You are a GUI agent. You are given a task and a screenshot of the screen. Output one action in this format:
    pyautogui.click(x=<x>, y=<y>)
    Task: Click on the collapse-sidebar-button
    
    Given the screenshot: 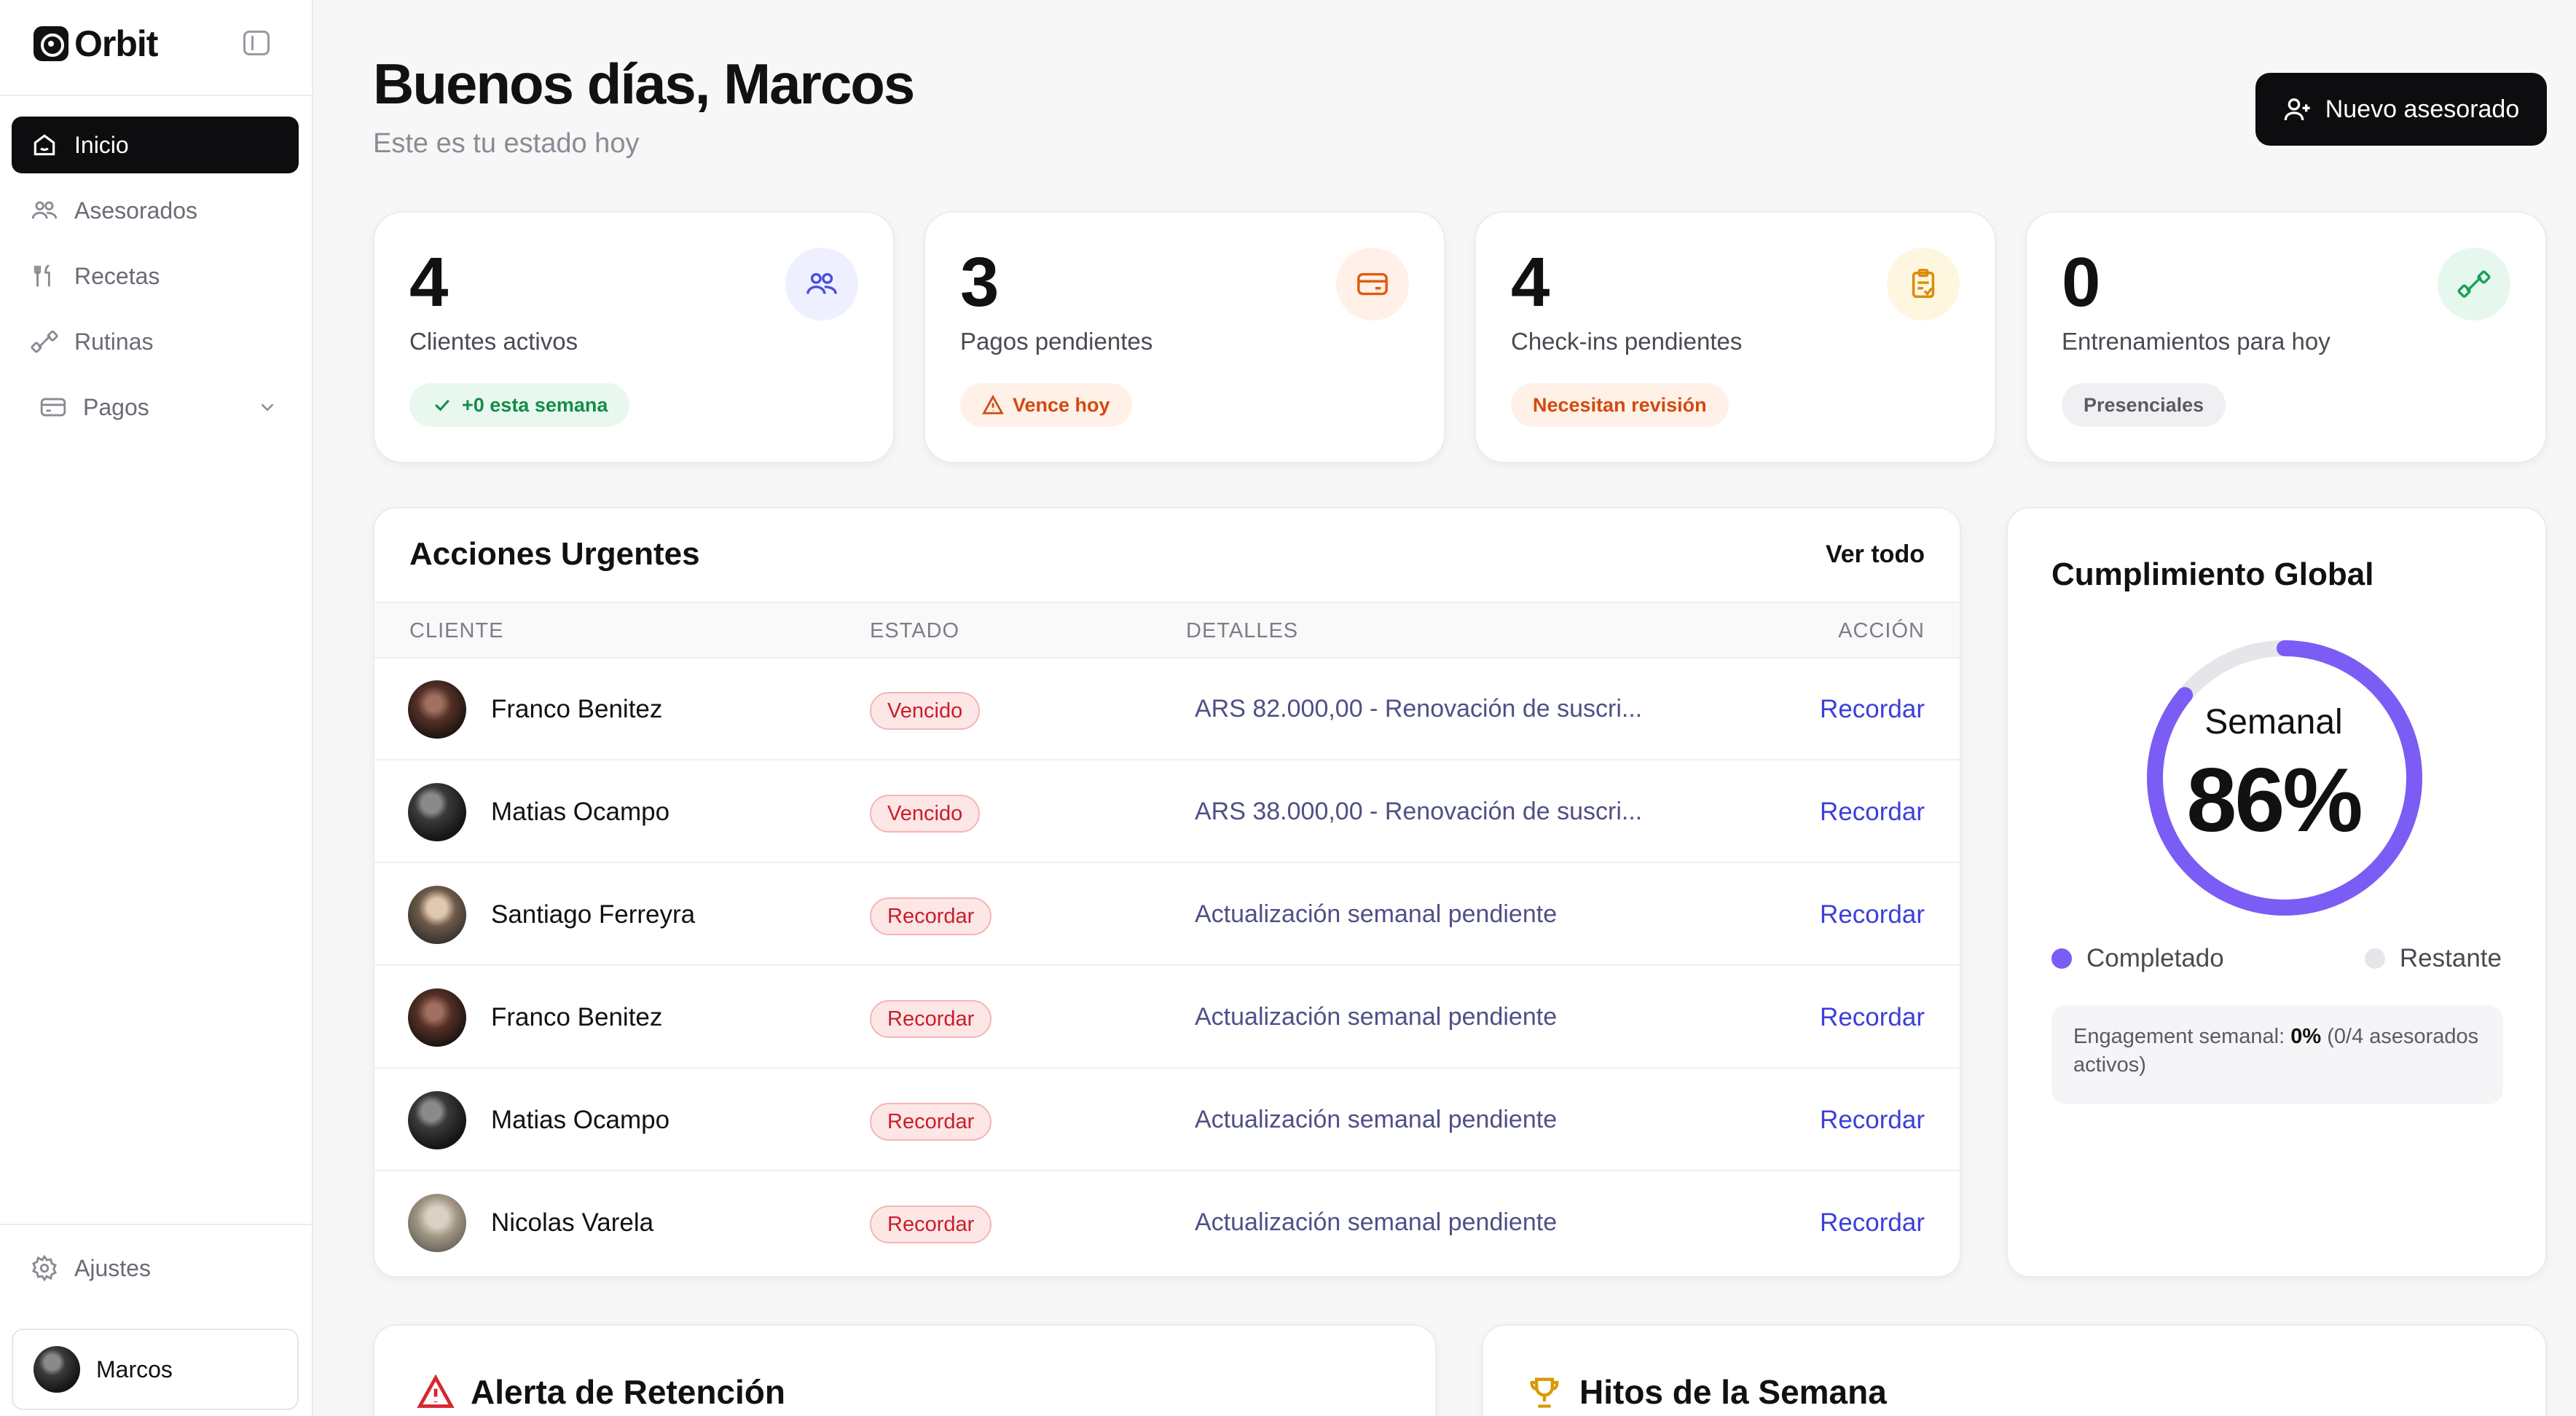 What is the action you would take?
    pyautogui.click(x=256, y=43)
    